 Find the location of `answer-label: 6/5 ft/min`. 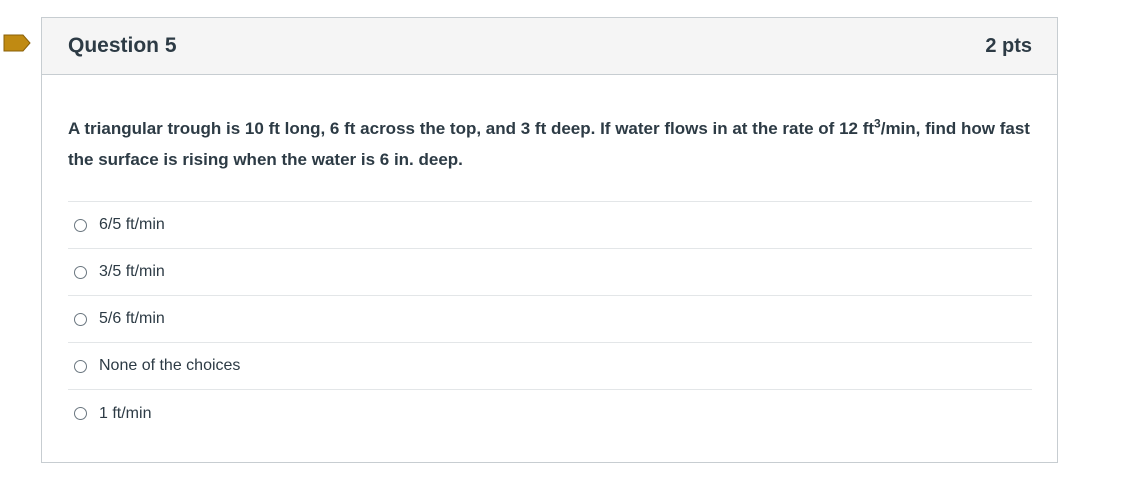

answer-label: 6/5 ft/min is located at coordinates (132, 225).